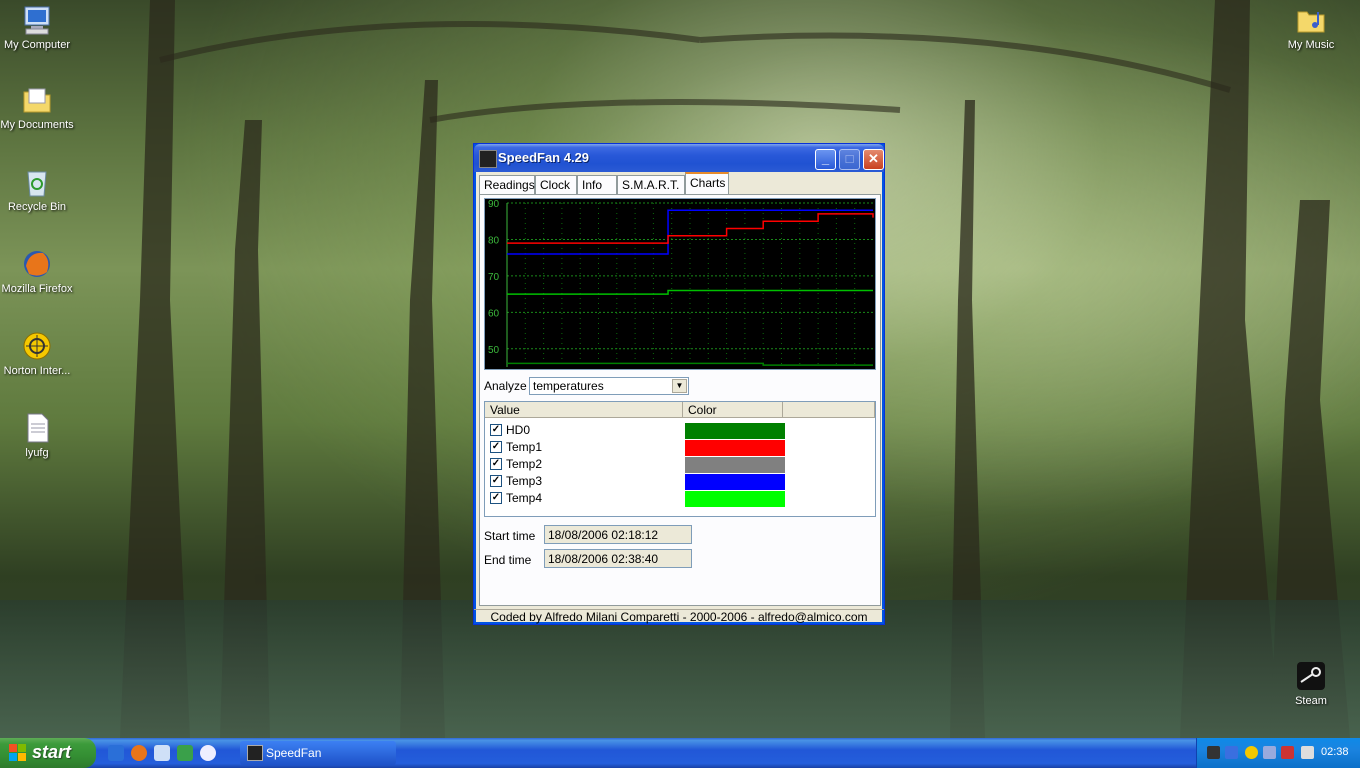  I want to click on start-time-field: 18/08/2006 02:18:12, so click(618, 534).